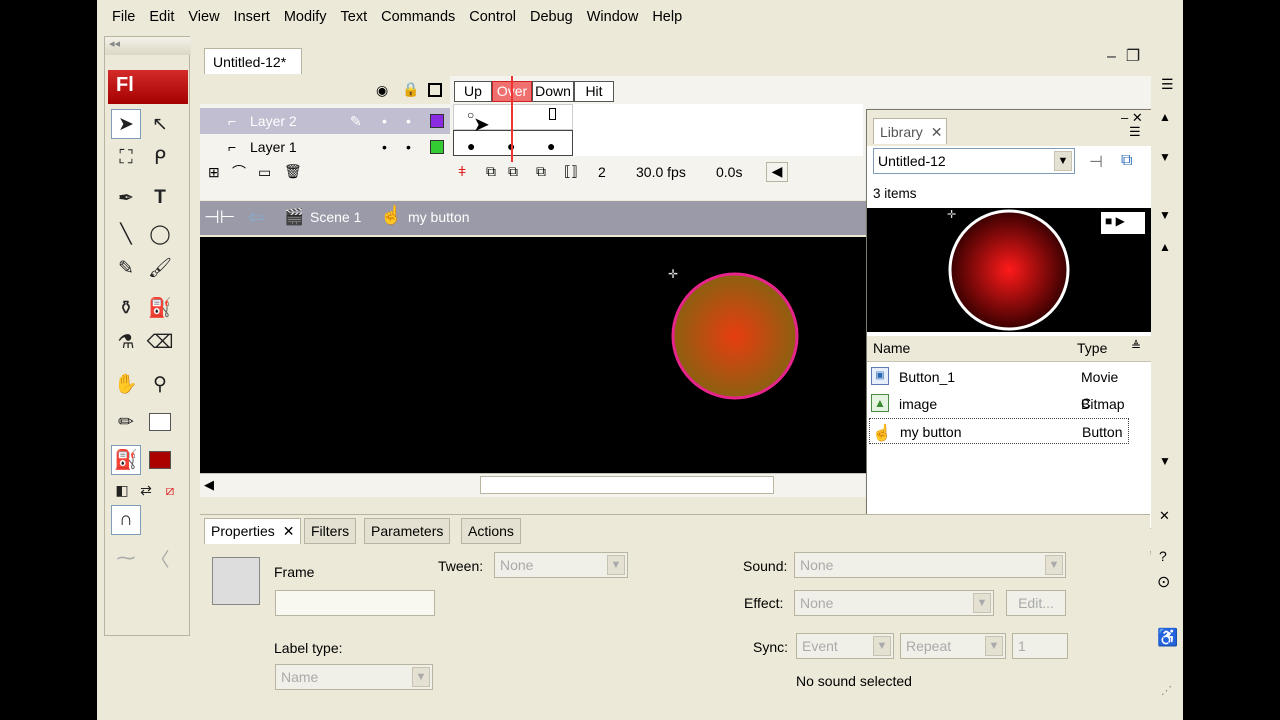 This screenshot has width=1280, height=720. Describe the element at coordinates (325, 121) in the screenshot. I see `layer-row-layer-2: ⌐ Layer 2 ✎ • •` at that location.